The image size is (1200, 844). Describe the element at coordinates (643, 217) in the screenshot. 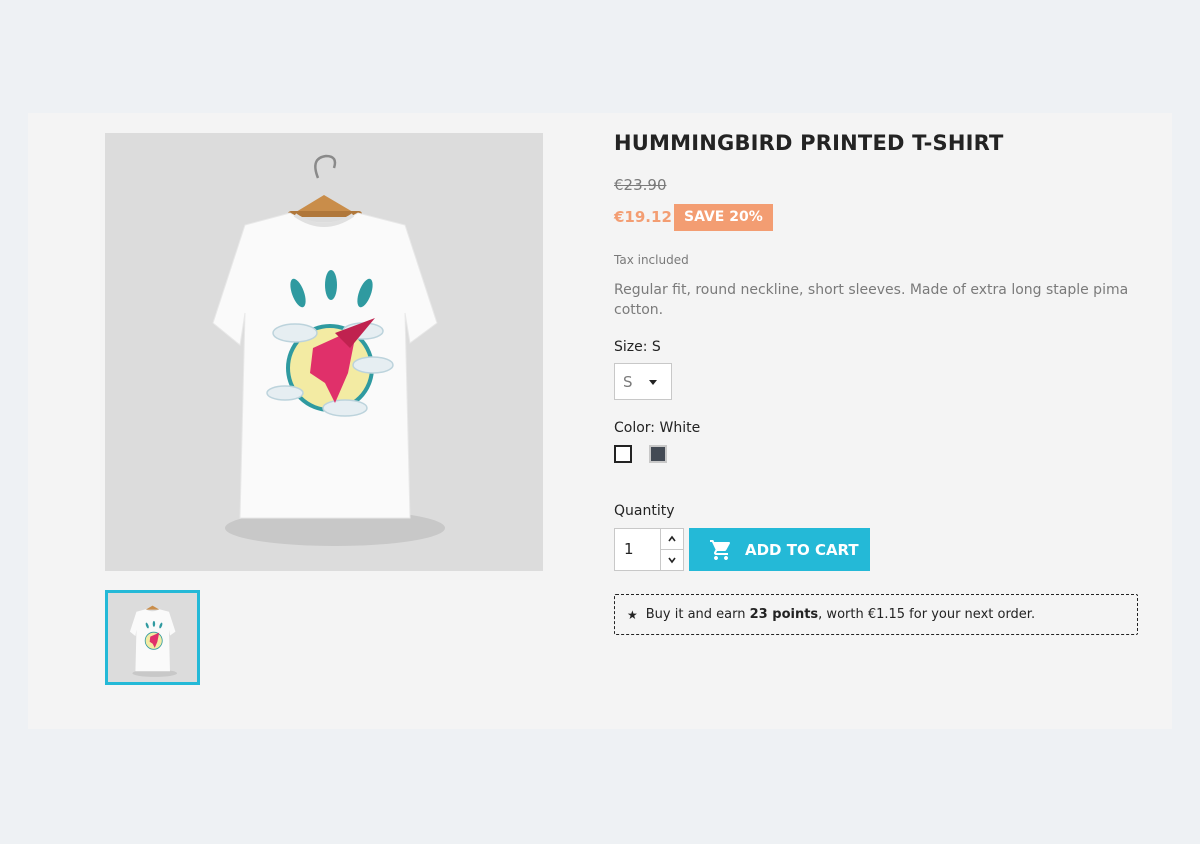

I see `current-price: €19.12` at that location.